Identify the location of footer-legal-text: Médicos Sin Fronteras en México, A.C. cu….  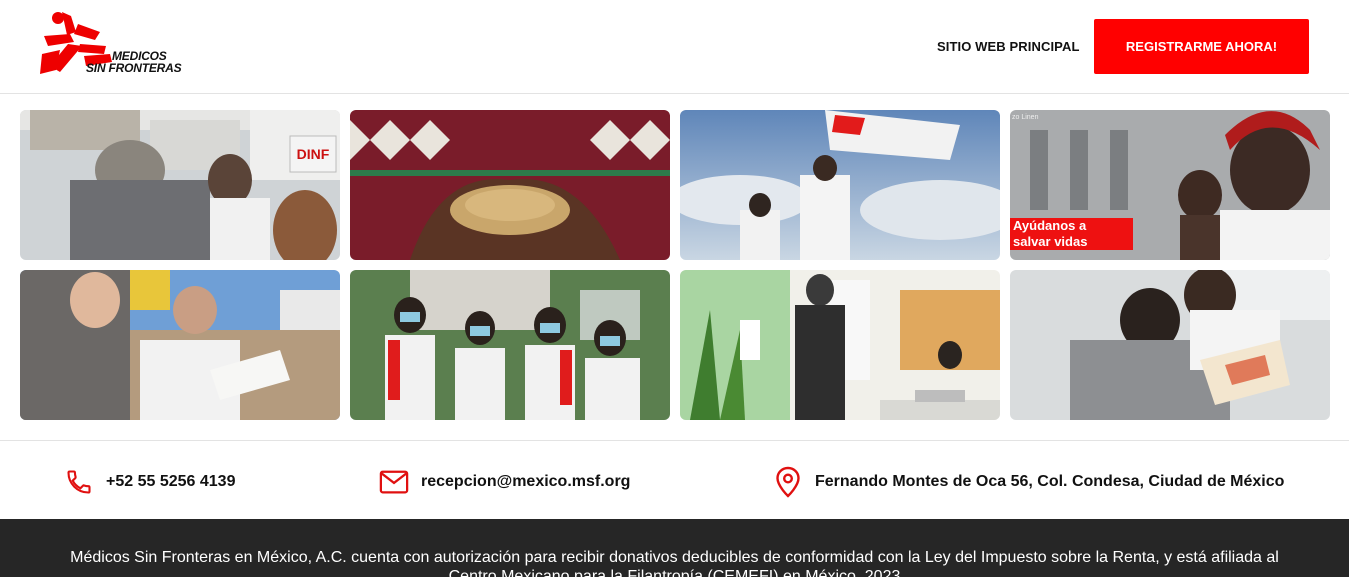
(674, 567).